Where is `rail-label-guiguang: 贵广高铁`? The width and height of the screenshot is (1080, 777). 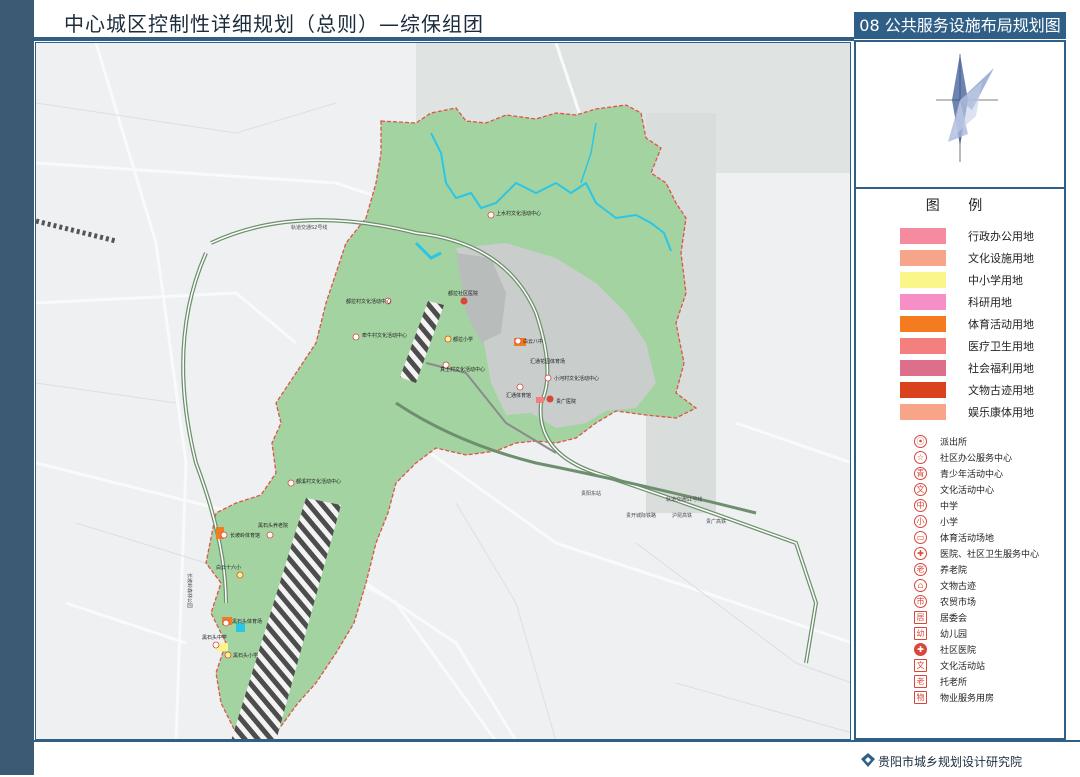 rail-label-guiguang: 贵广高铁 is located at coordinates (716, 521).